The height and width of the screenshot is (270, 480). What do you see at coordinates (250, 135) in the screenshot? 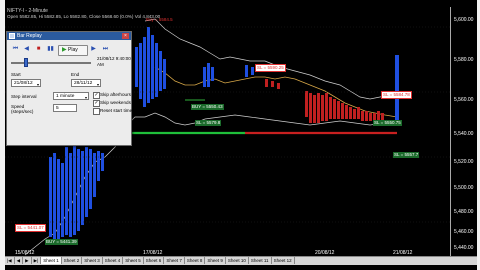
I see `lower-band-line` at bounding box center [250, 135].